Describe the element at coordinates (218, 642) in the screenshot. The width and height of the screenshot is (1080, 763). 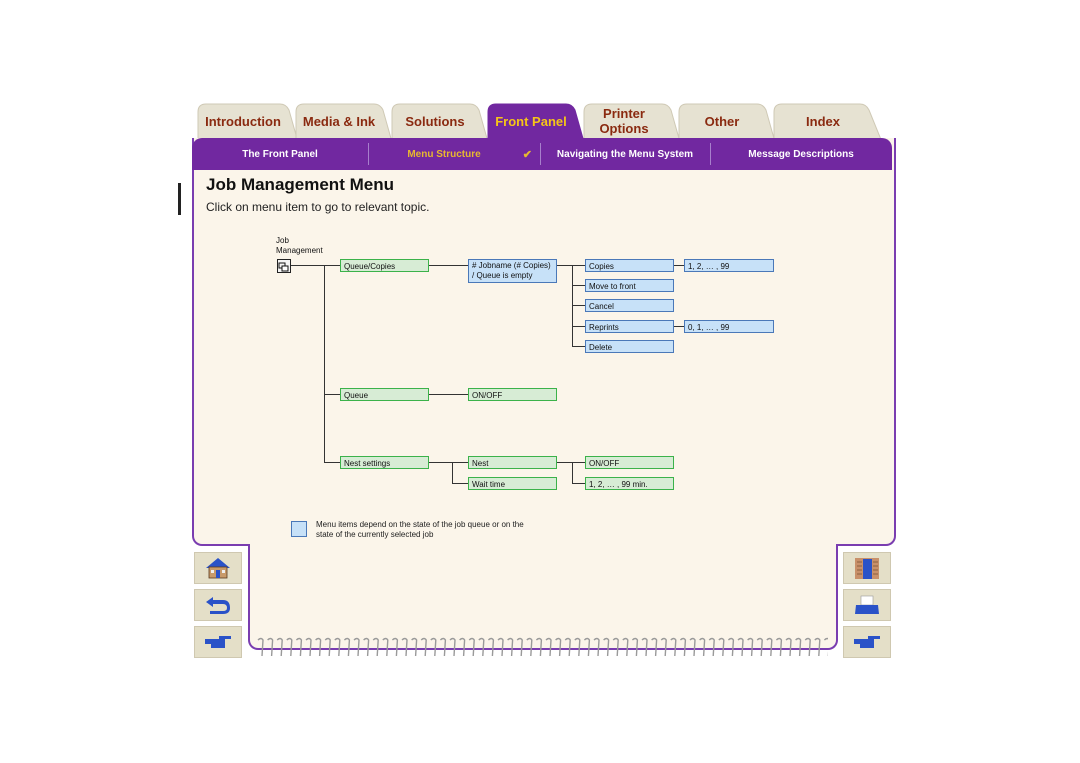
I see `next-button` at that location.